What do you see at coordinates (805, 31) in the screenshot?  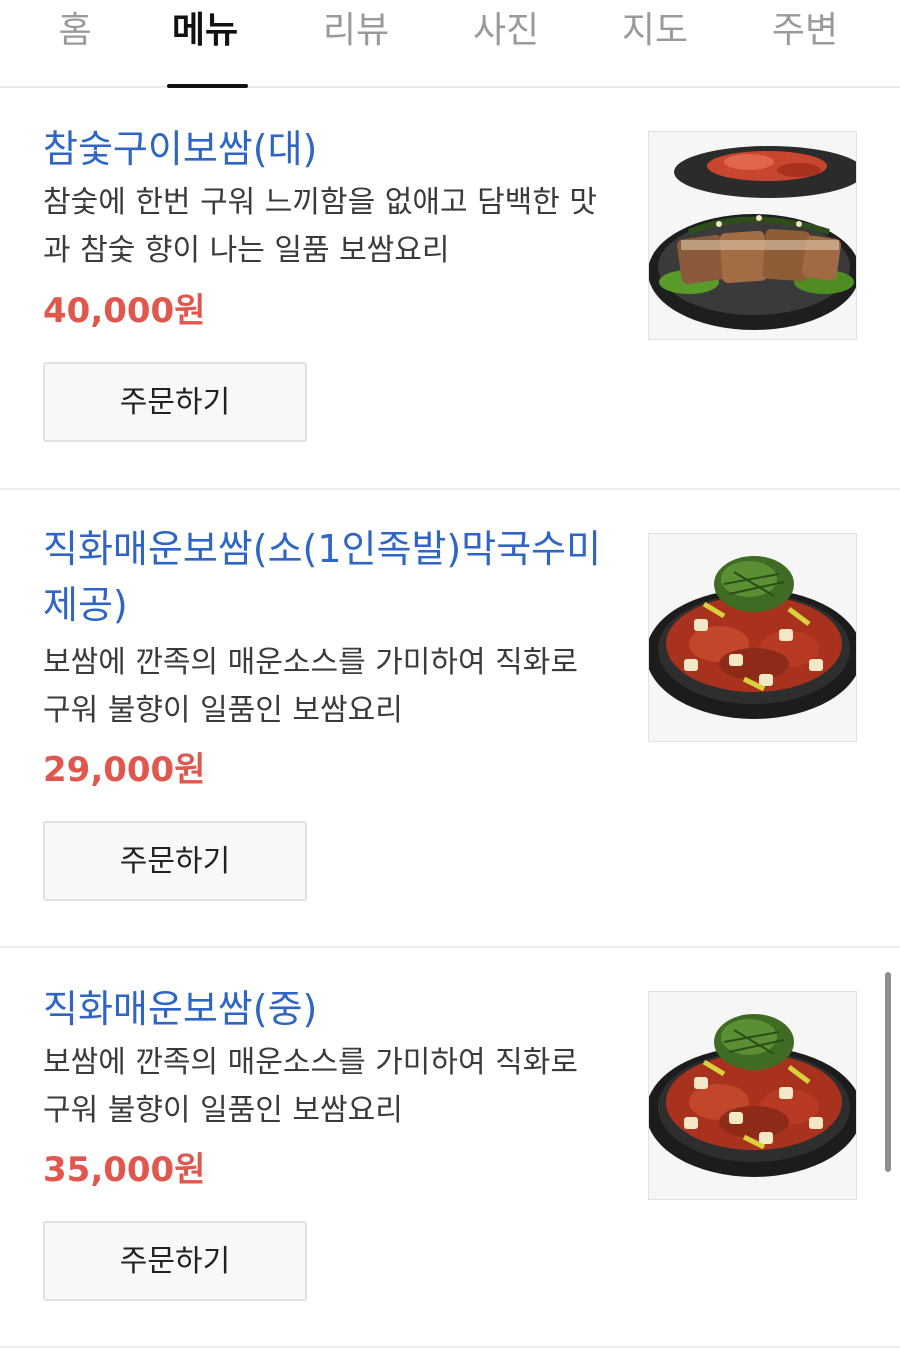 I see `tab-nearby: 주변` at bounding box center [805, 31].